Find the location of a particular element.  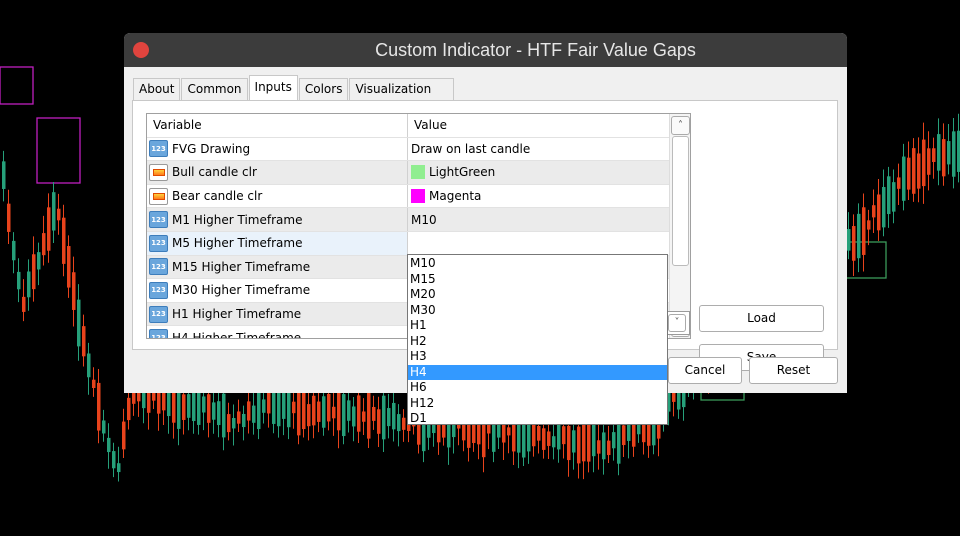

cancel-button: Cancel is located at coordinates (705, 370).